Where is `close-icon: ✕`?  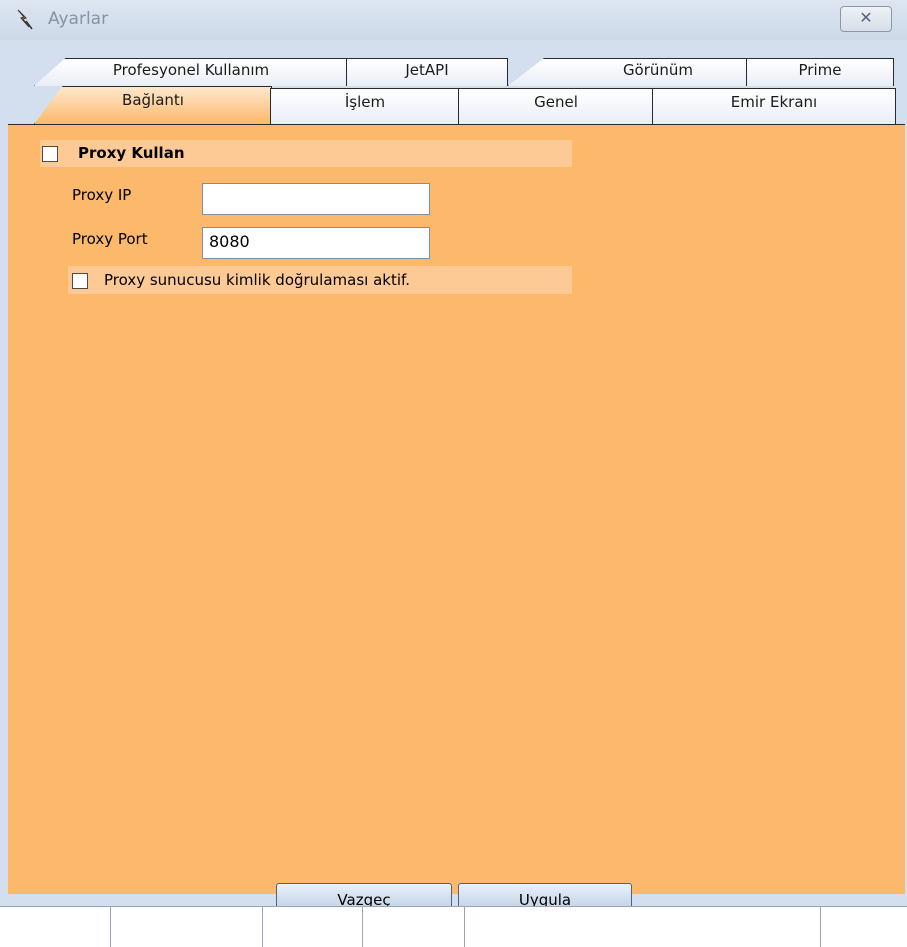 close-icon: ✕ is located at coordinates (866, 17).